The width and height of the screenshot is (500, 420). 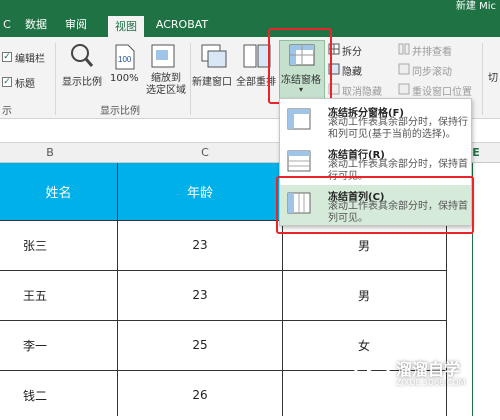 I want to click on formula-bar-label: 编辑栏, so click(x=30, y=59).